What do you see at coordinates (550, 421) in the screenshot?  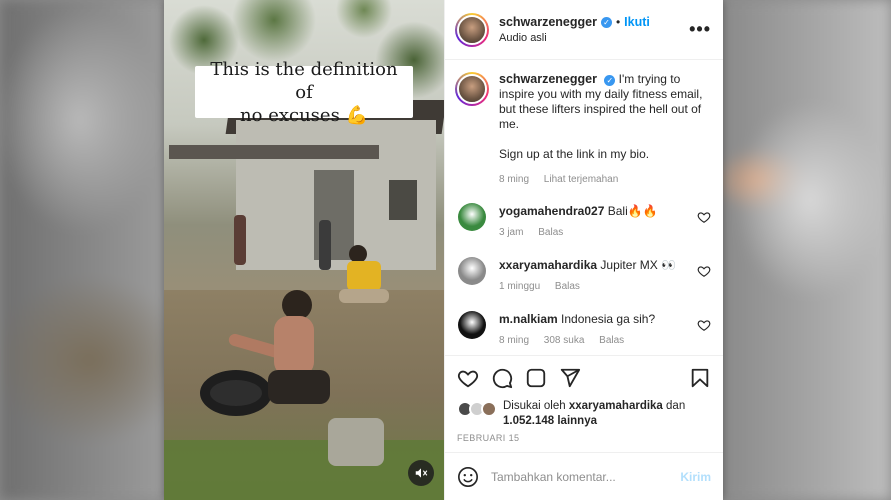 I see `likes-count: 1.052.148 lainnya` at bounding box center [550, 421].